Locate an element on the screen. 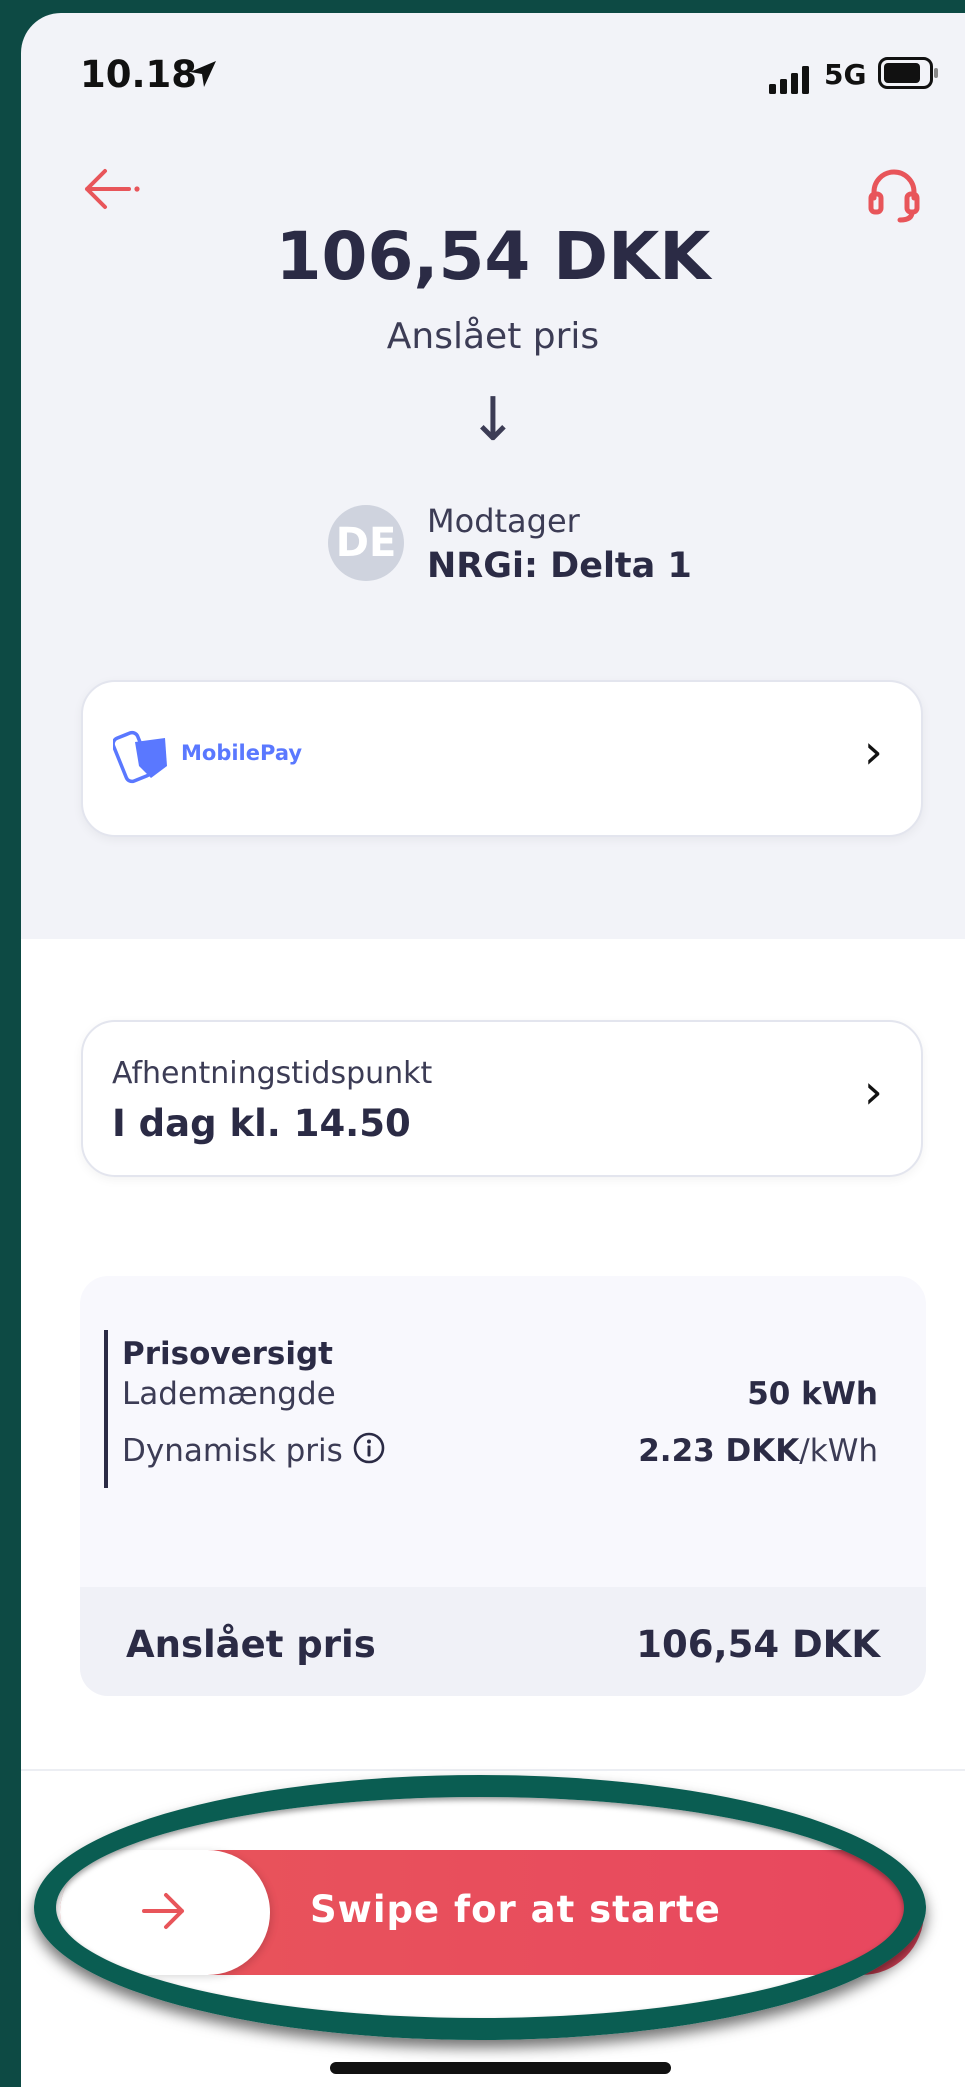  arrow-down-icon: ↓ is located at coordinates (493, 420).